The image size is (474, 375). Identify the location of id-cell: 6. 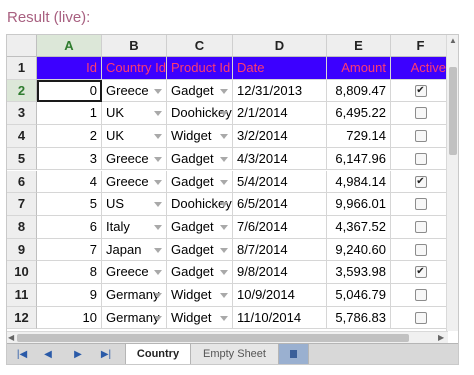
(69, 227).